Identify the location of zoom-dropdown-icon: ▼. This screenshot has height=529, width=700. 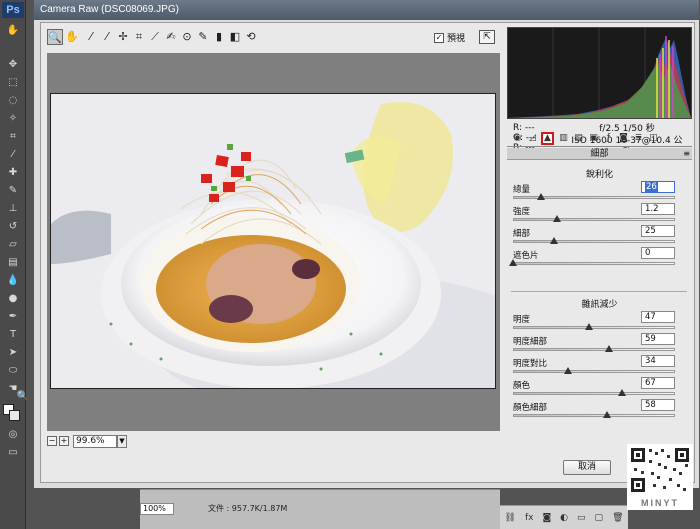
(122, 441).